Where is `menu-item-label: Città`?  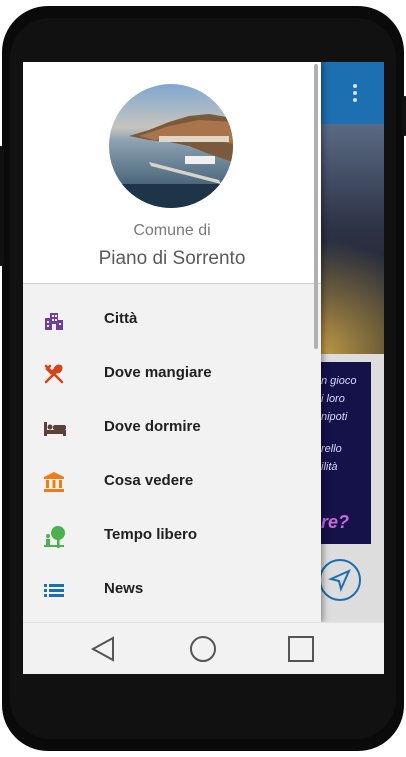
menu-item-label: Città is located at coordinates (121, 318).